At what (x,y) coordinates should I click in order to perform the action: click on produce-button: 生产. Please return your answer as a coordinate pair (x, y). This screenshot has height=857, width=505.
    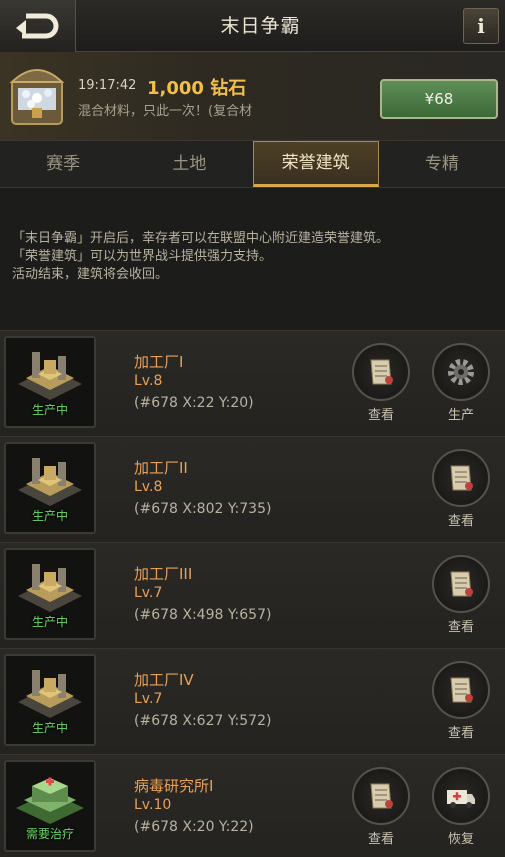
    Looking at the image, I should click on (461, 383).